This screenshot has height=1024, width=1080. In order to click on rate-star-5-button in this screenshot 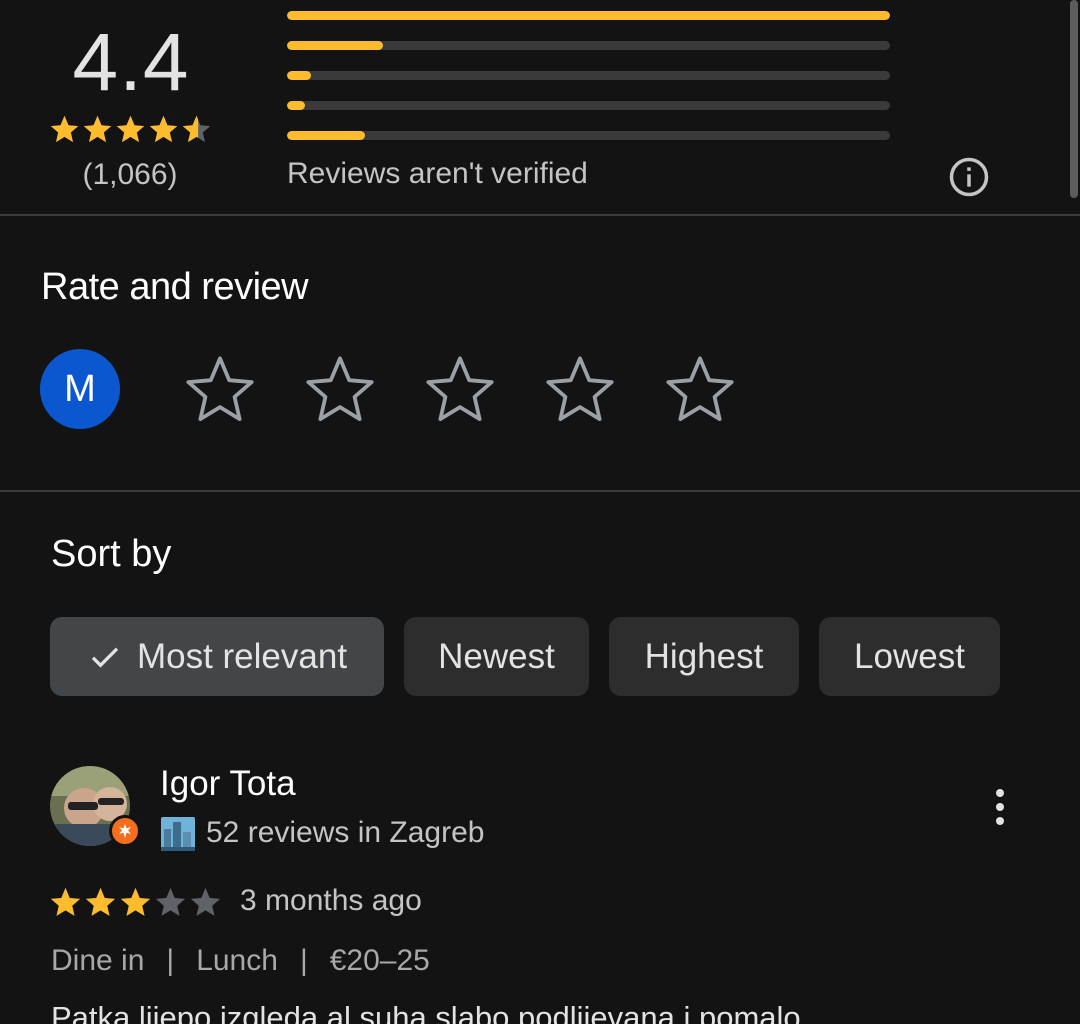, I will do `click(700, 390)`.